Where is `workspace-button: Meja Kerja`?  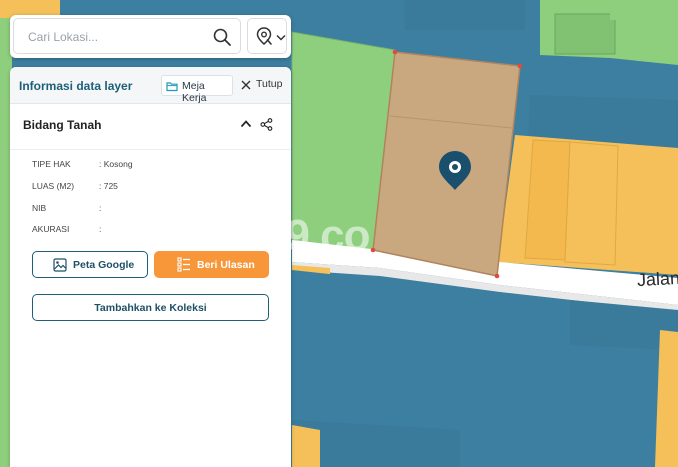
workspace-button: Meja Kerja is located at coordinates (197, 89).